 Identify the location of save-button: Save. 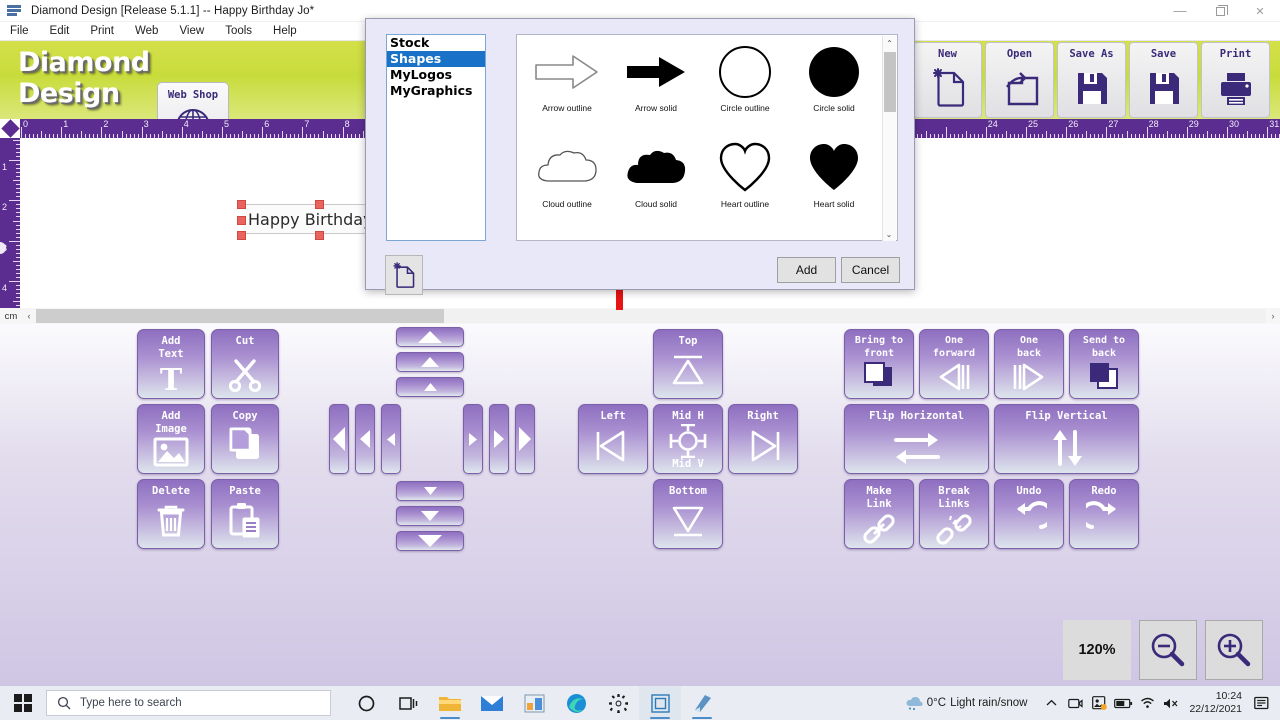
(1163, 80).